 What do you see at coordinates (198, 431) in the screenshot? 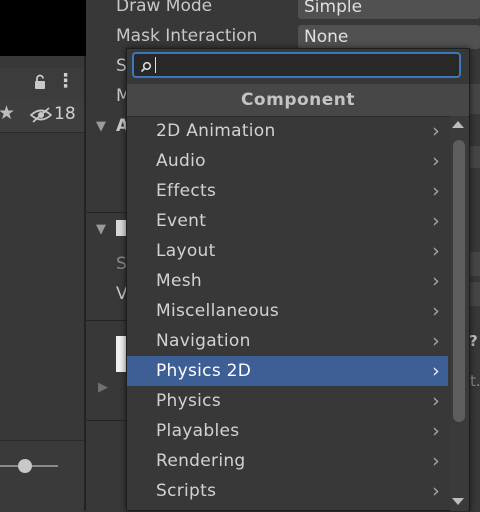
I see `menu-item-label: Playables` at bounding box center [198, 431].